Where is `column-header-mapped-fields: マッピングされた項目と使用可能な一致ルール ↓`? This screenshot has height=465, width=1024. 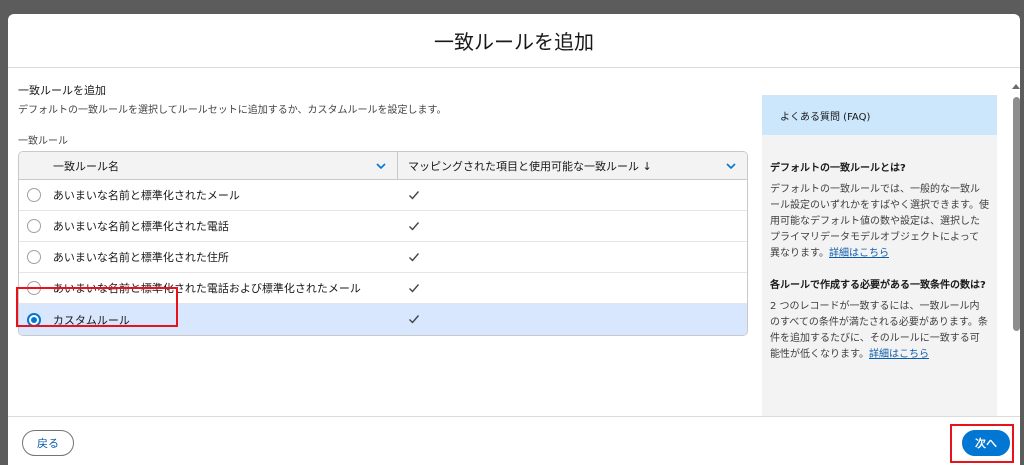 column-header-mapped-fields: マッピングされた項目と使用可能な一致ルール ↓ is located at coordinates (572, 165).